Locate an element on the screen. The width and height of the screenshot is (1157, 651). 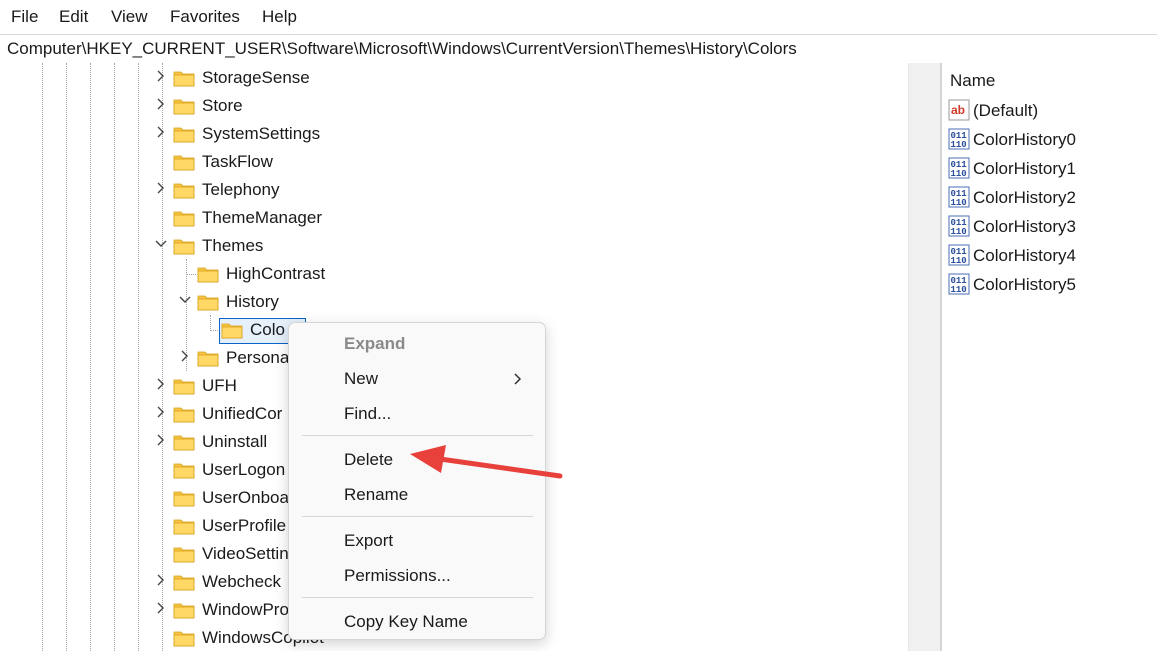
menu-item-label: Delete is located at coordinates (369, 459).